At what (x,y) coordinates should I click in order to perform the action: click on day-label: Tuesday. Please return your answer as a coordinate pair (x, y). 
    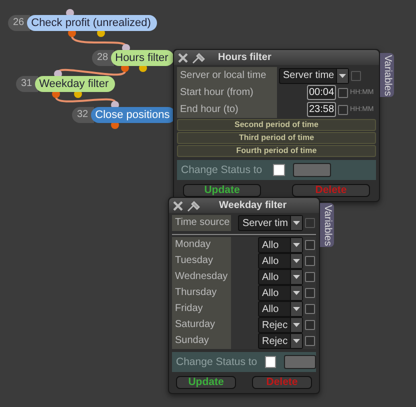
    Looking at the image, I should click on (201, 261).